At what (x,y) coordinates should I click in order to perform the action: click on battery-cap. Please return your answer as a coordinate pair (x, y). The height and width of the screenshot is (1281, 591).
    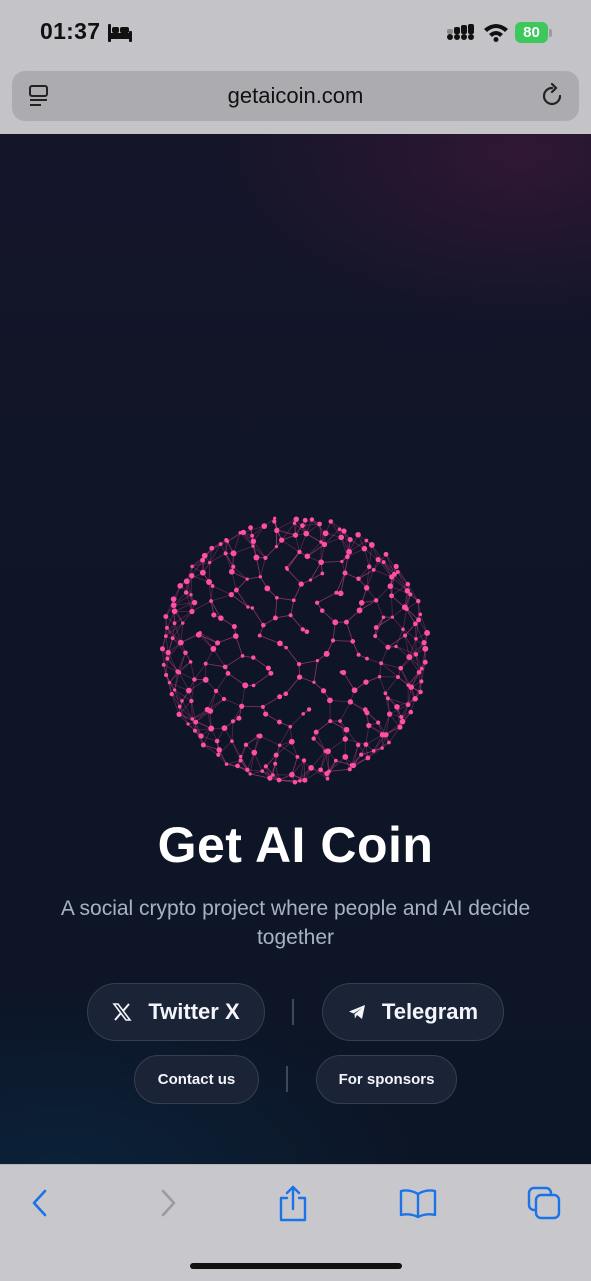
    Looking at the image, I should click on (550, 33).